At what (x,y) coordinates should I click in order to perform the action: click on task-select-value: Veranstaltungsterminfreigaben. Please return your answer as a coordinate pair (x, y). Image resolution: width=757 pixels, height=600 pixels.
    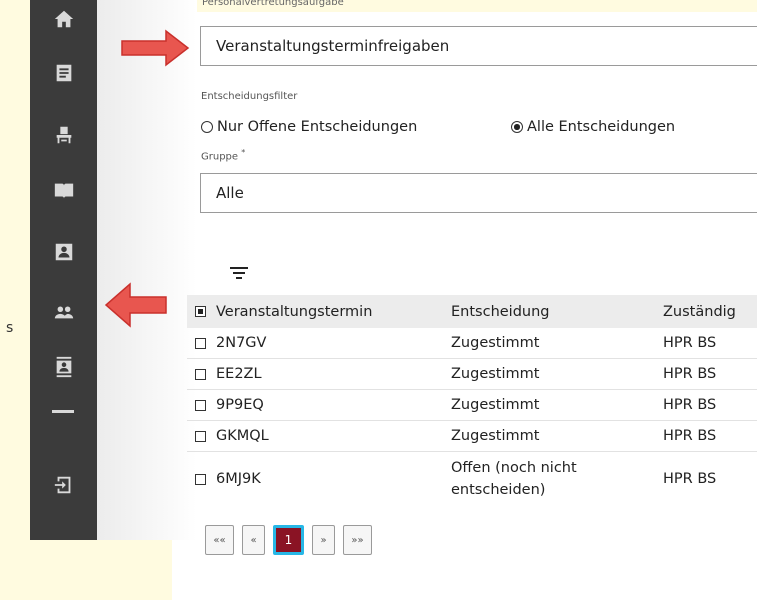
    Looking at the image, I should click on (333, 46).